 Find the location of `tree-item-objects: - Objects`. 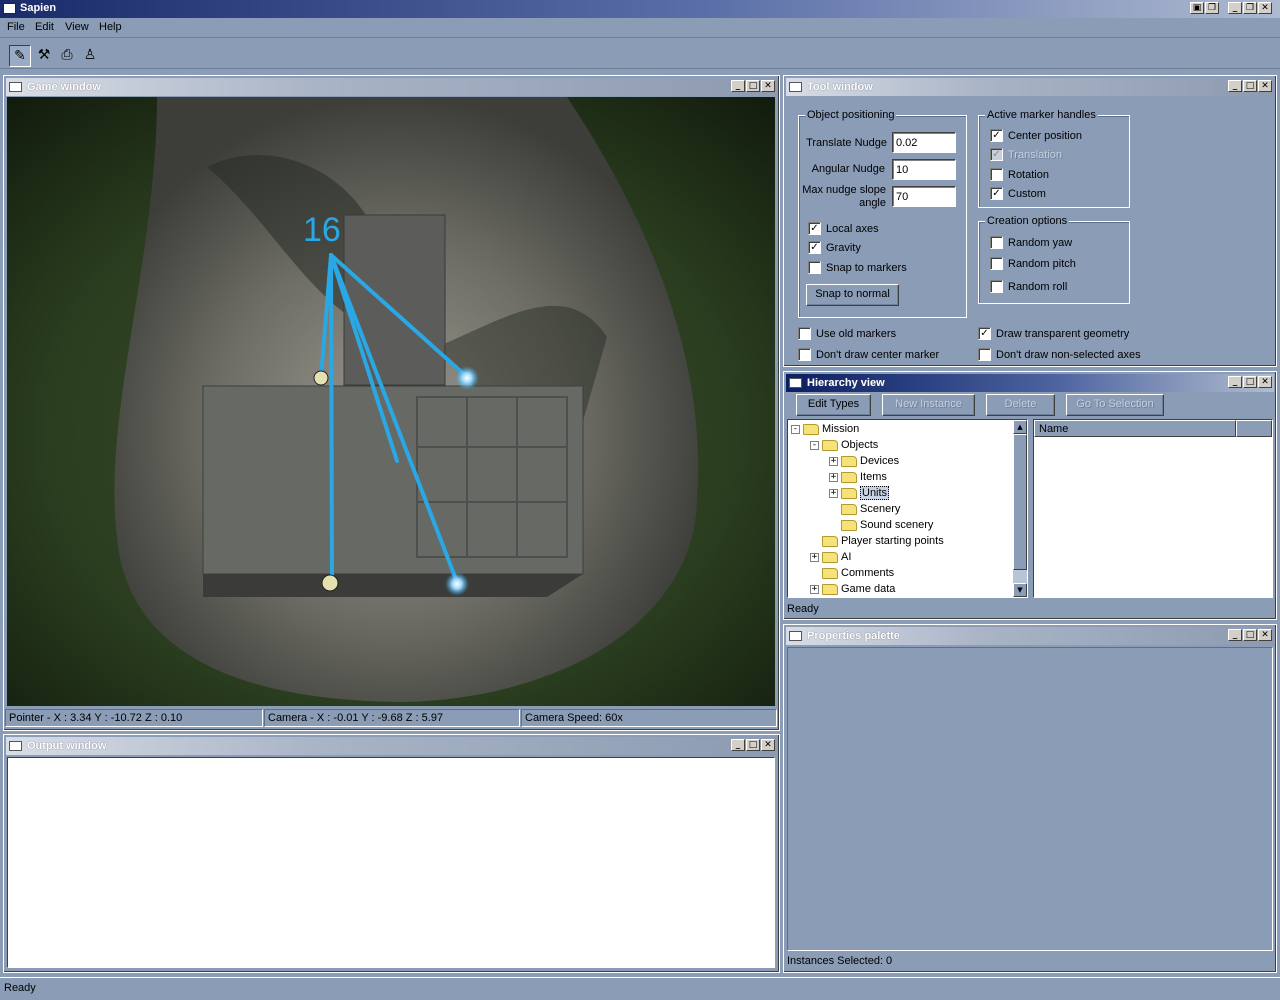

tree-item-objects: - Objects is located at coordinates (844, 445).